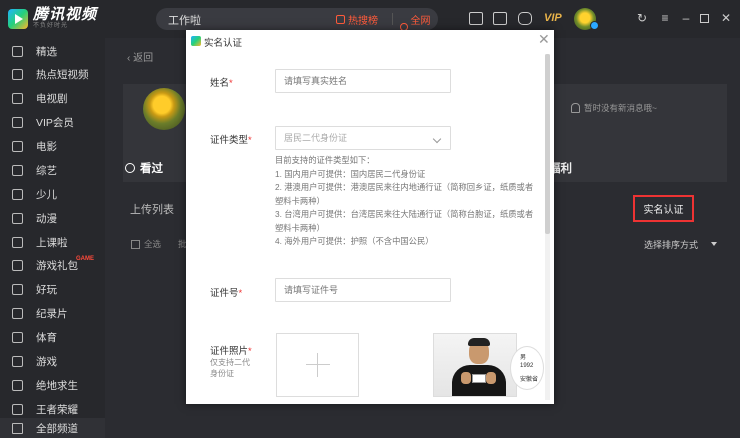 Image resolution: width=740 pixels, height=438 pixels. What do you see at coordinates (57, 265) in the screenshot?
I see `sidebar-item-label: 游戏礼包` at bounding box center [57, 265].